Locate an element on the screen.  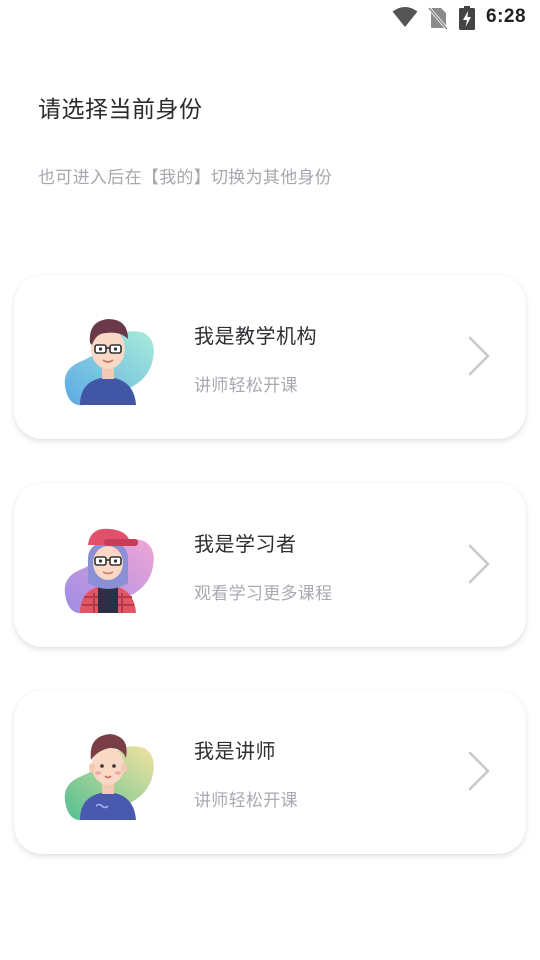
role-title: 我是教学机构 is located at coordinates (255, 336).